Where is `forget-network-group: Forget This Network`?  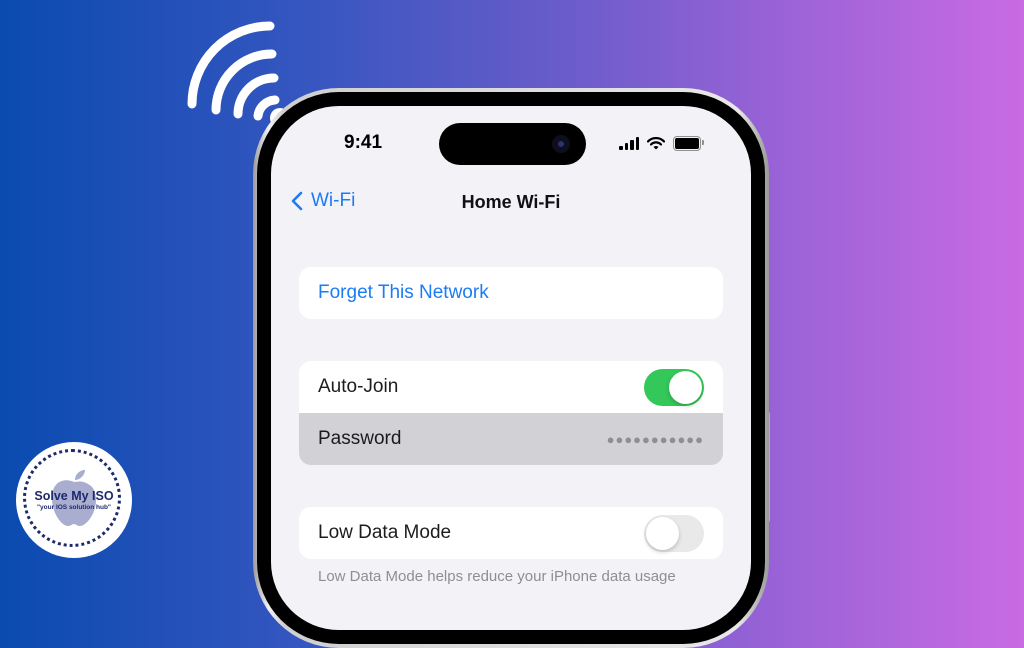
forget-network-group: Forget This Network is located at coordinates (511, 293).